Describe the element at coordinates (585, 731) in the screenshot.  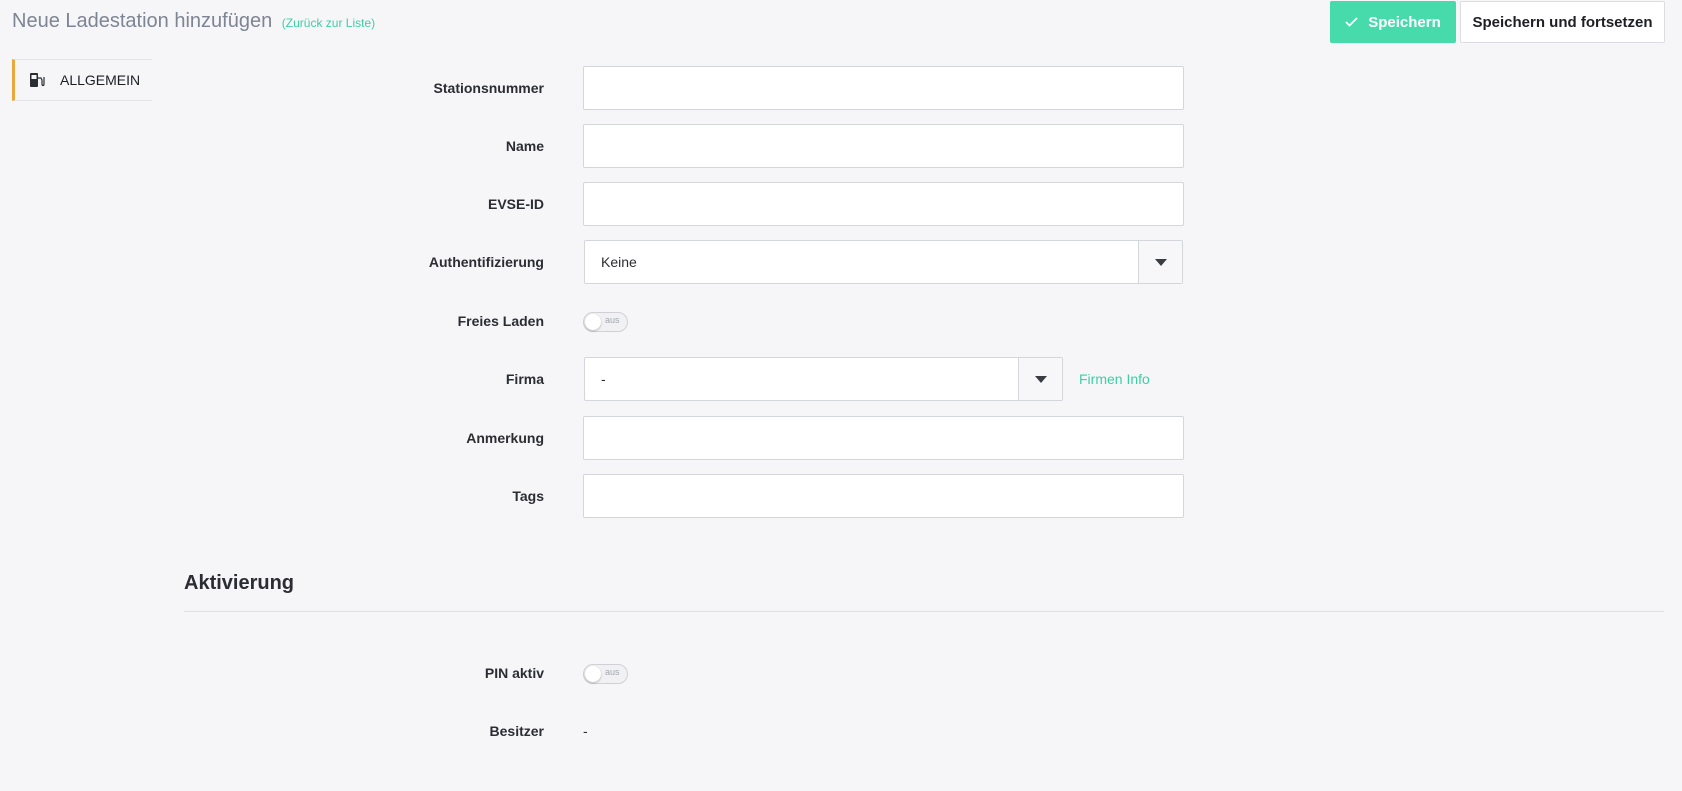
I see `owner-value: -` at that location.